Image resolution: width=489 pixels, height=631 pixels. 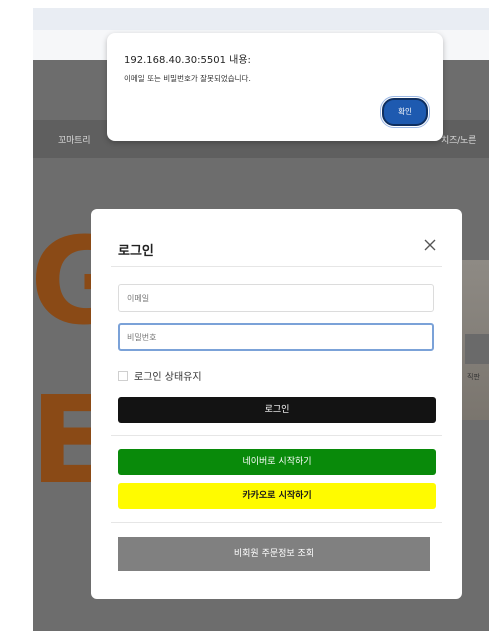 I want to click on remember-label: 로그인 상태유지, so click(x=168, y=377).